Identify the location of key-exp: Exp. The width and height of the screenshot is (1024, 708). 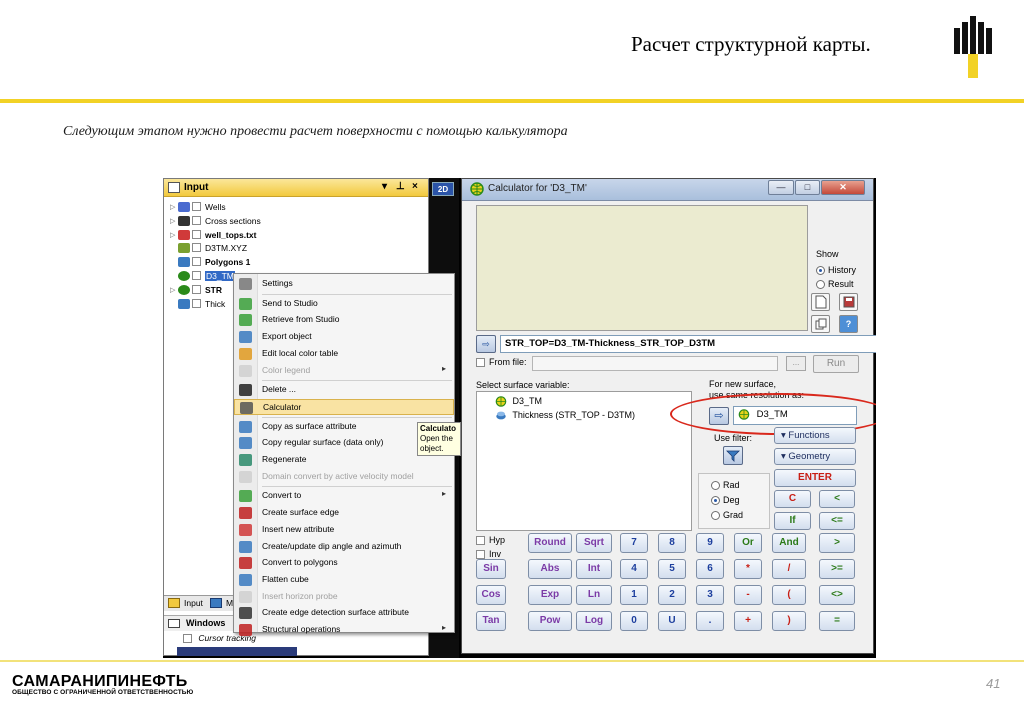
(550, 595).